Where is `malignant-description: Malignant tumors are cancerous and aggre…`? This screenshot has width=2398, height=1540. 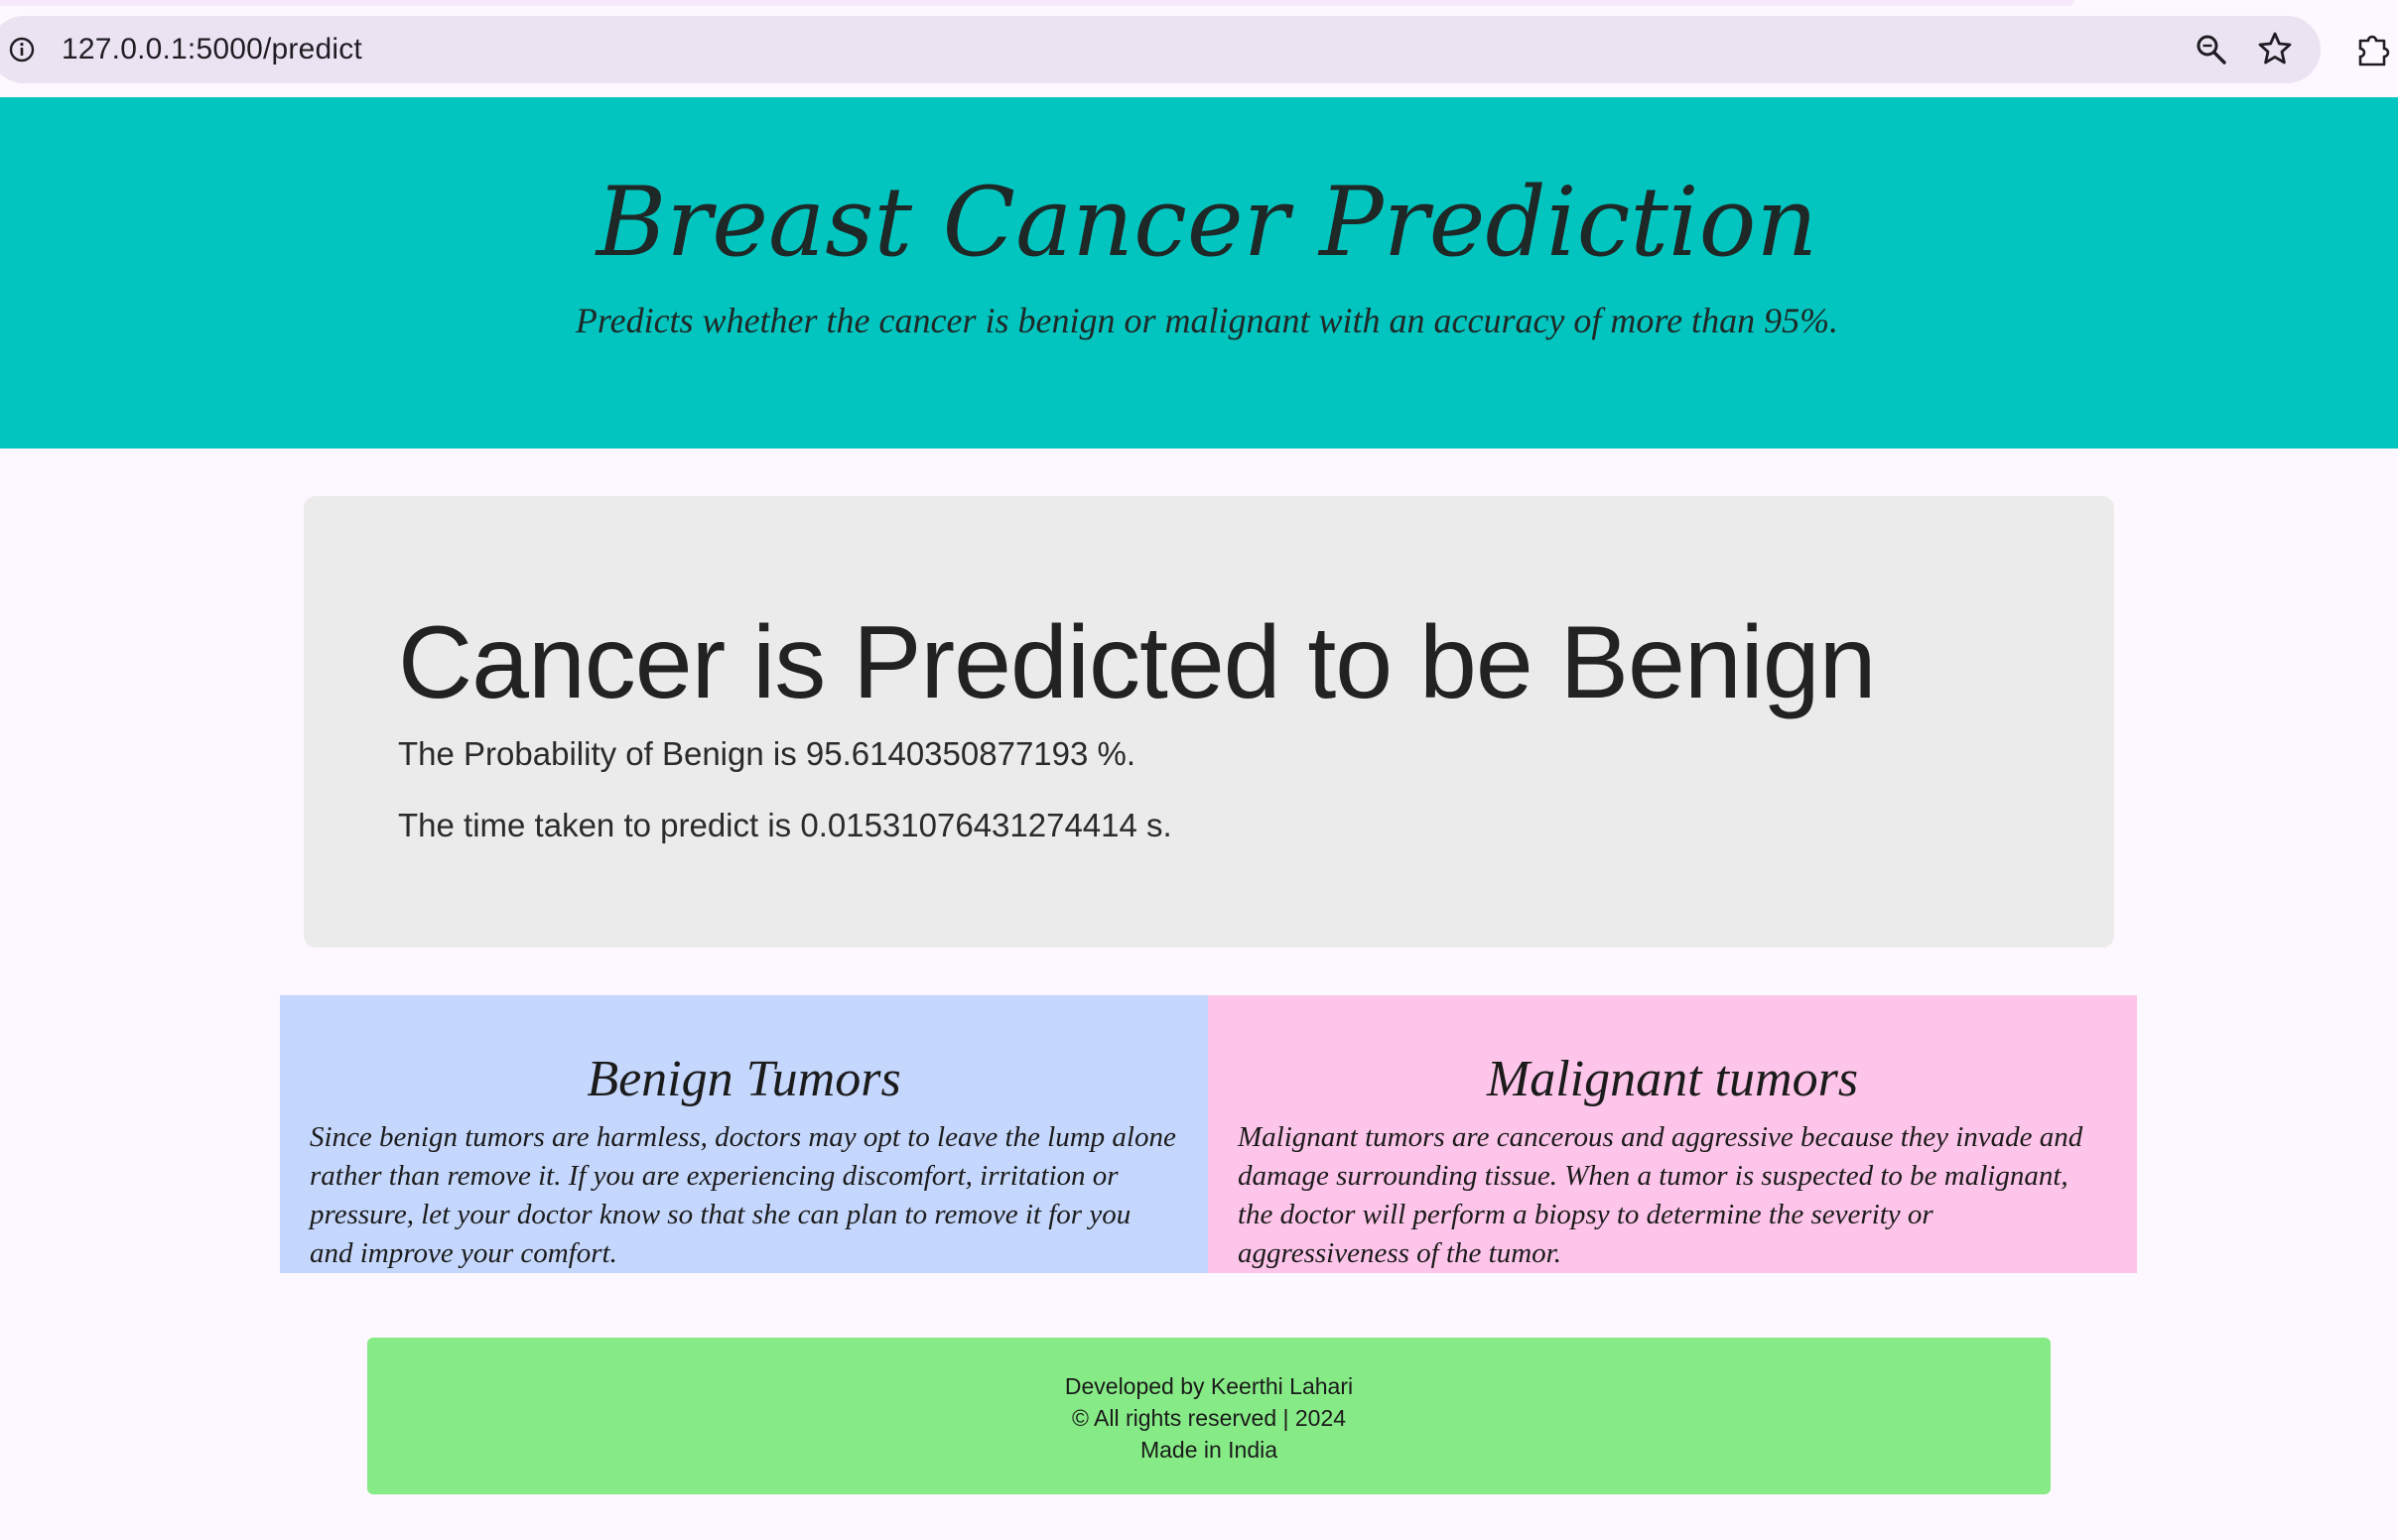 malignant-description: Malignant tumors are cancerous and aggre… is located at coordinates (1660, 1195).